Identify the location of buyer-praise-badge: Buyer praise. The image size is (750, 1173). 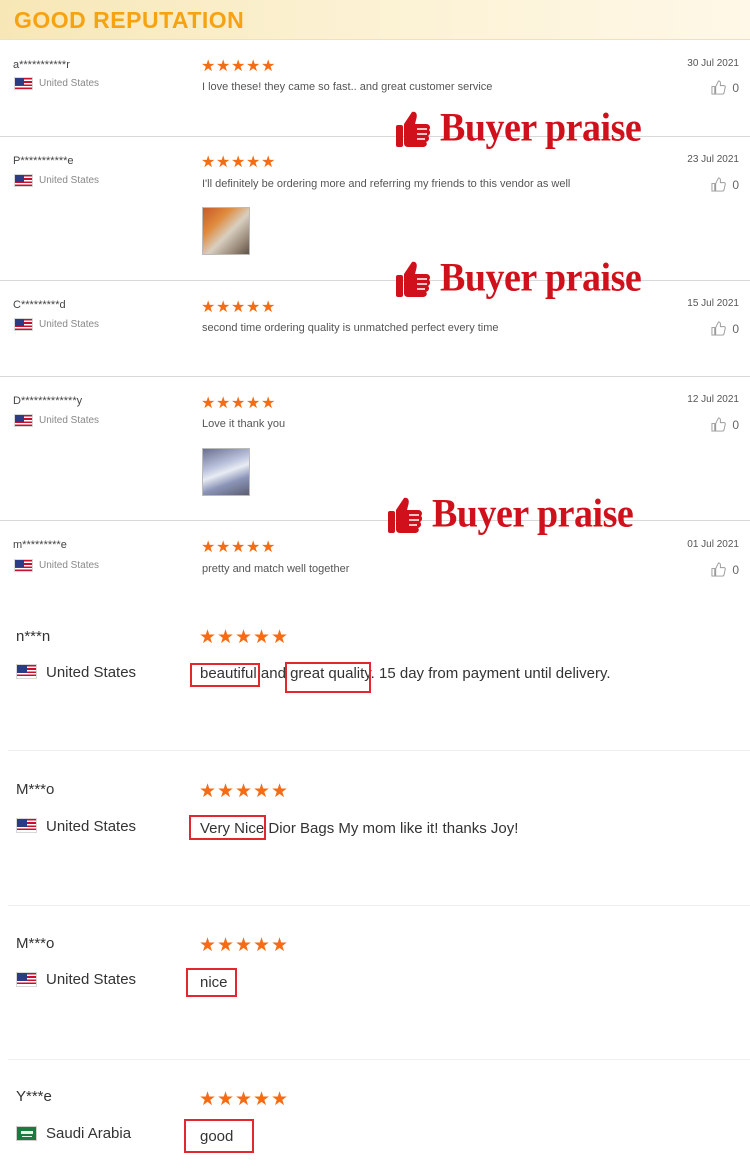
(510, 514).